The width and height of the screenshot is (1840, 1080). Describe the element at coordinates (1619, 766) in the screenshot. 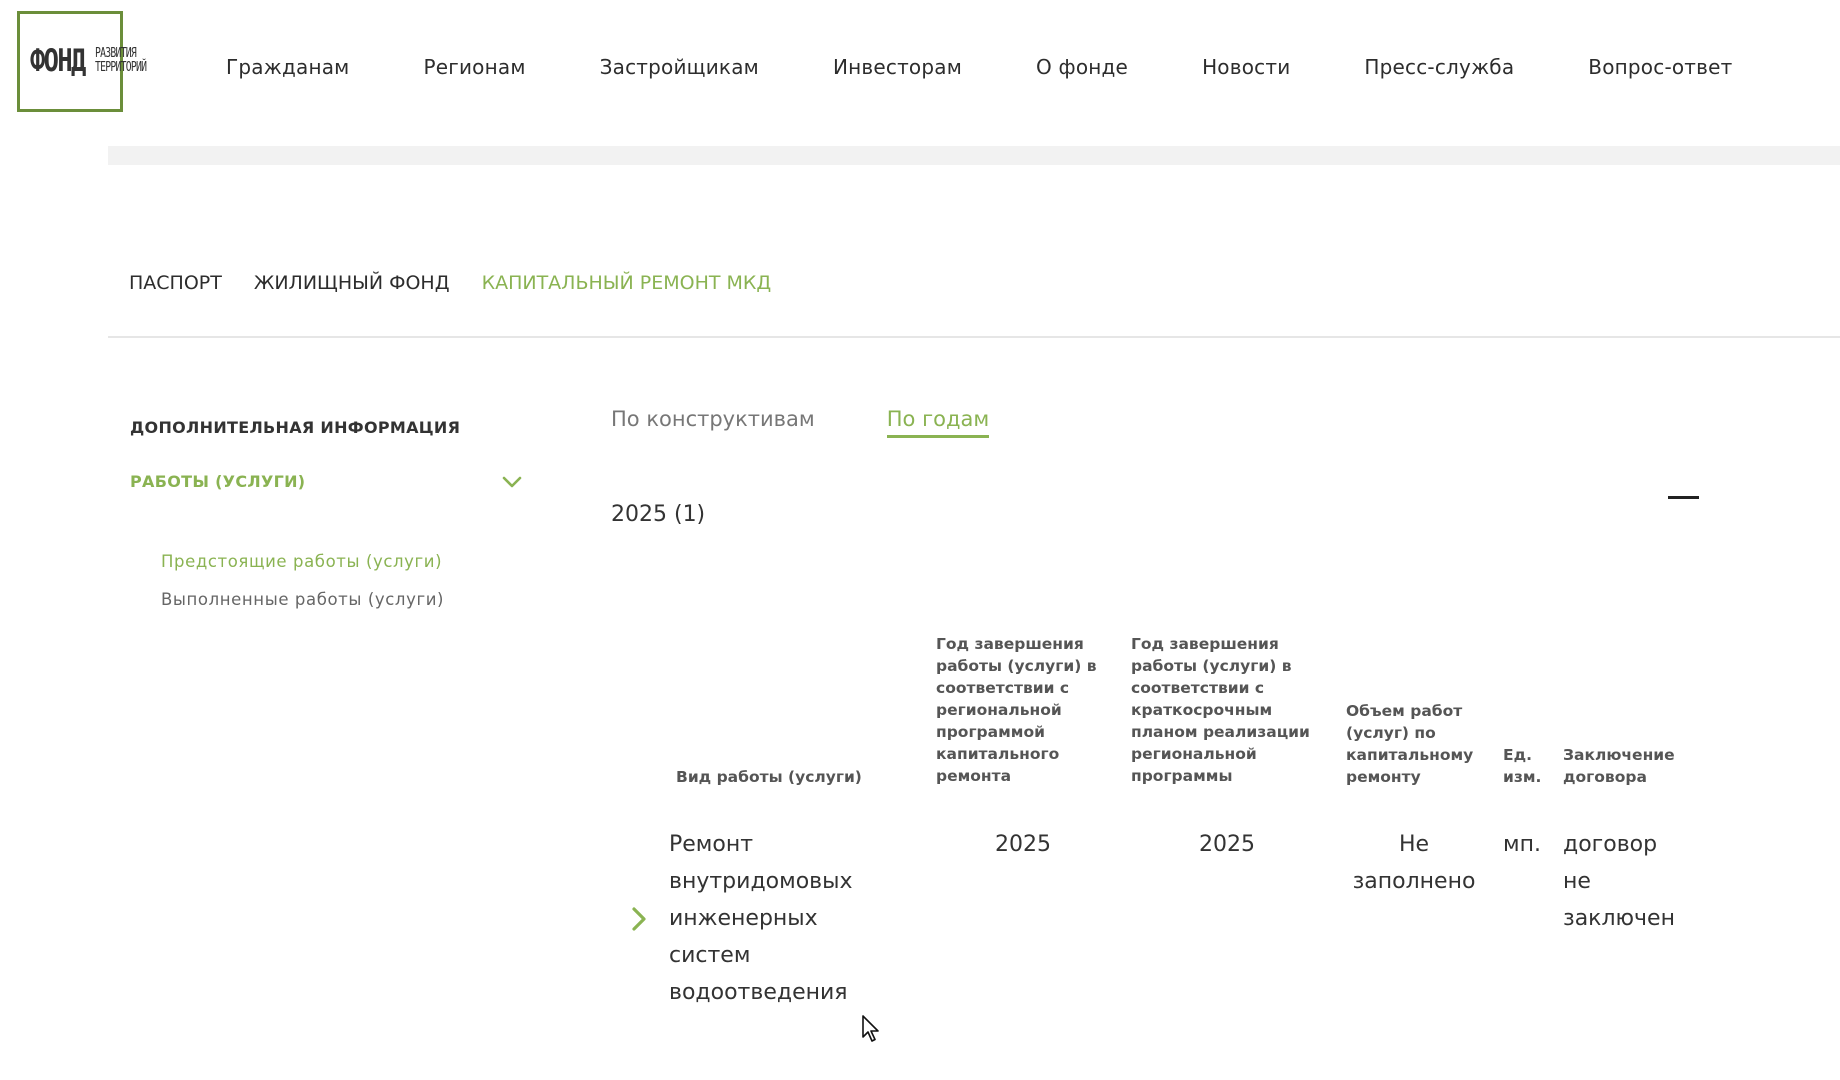

I see `header-contract: Заключение договора` at that location.